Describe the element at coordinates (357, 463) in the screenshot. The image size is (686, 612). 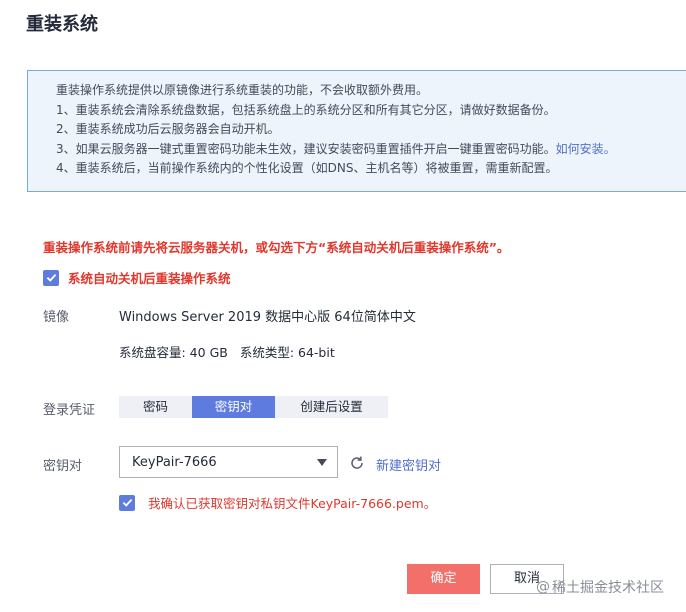
I see `refresh-icon` at that location.